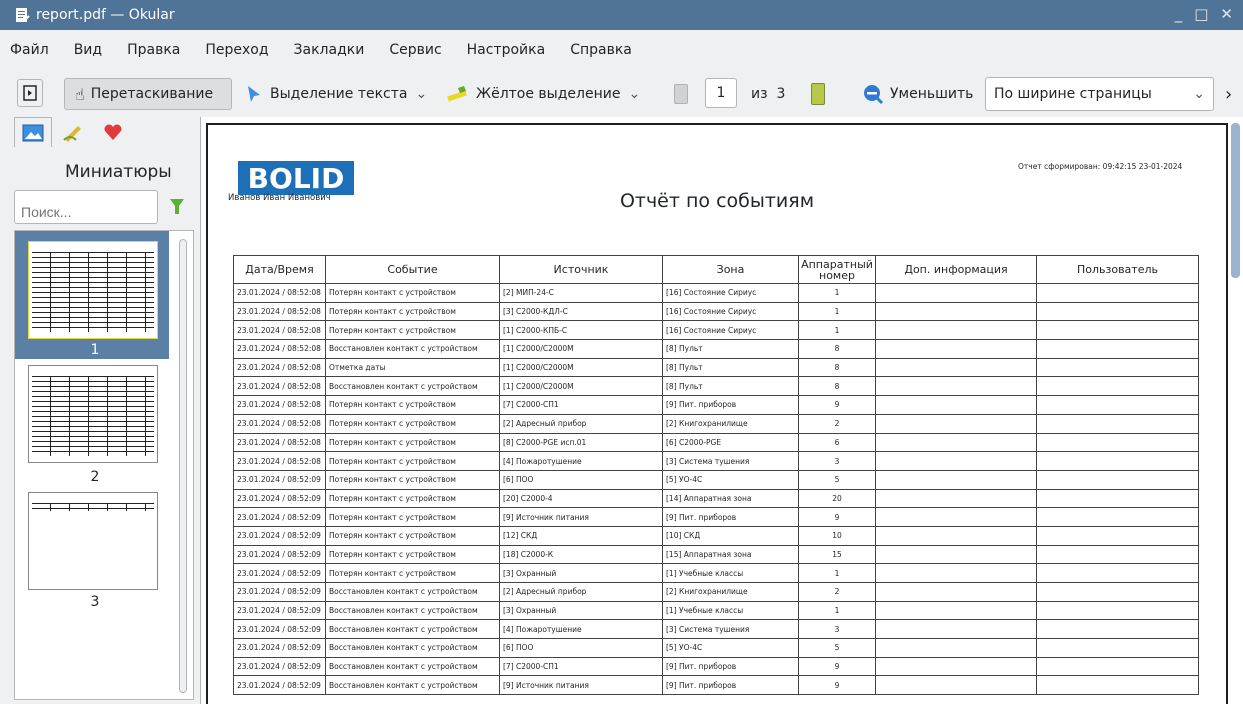 The image size is (1243, 704). I want to click on sidebar: Миниатюры 1 2 3, so click(100, 410).